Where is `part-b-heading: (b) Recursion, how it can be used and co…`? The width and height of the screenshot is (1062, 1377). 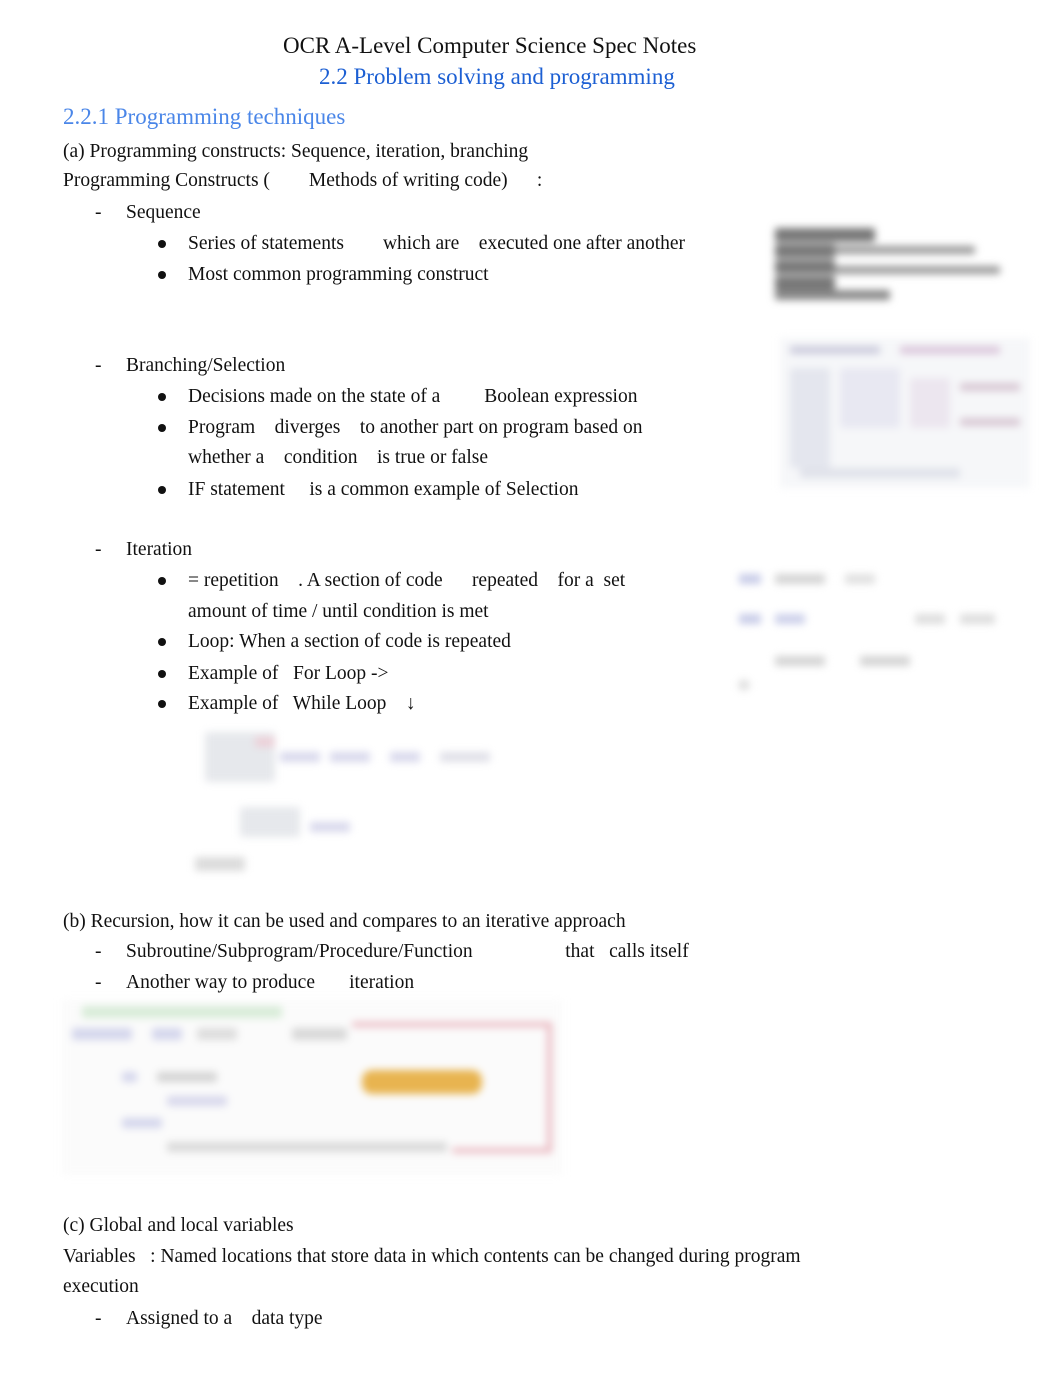 part-b-heading: (b) Recursion, how it can be used and co… is located at coordinates (344, 921).